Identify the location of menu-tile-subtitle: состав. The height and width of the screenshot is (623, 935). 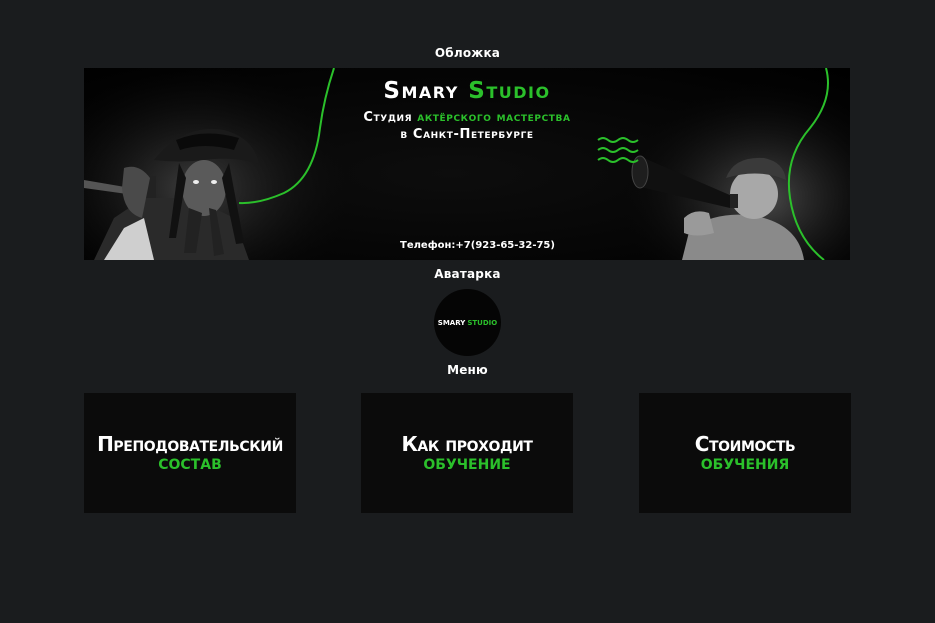
(190, 465).